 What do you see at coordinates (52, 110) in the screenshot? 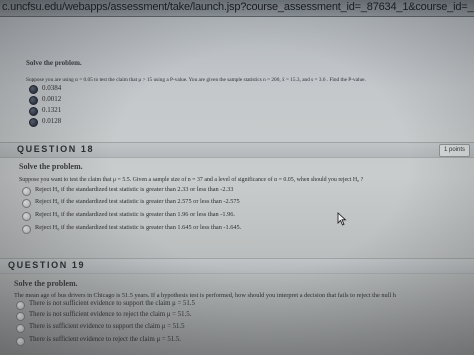
I see `option-label: 0.1321` at bounding box center [52, 110].